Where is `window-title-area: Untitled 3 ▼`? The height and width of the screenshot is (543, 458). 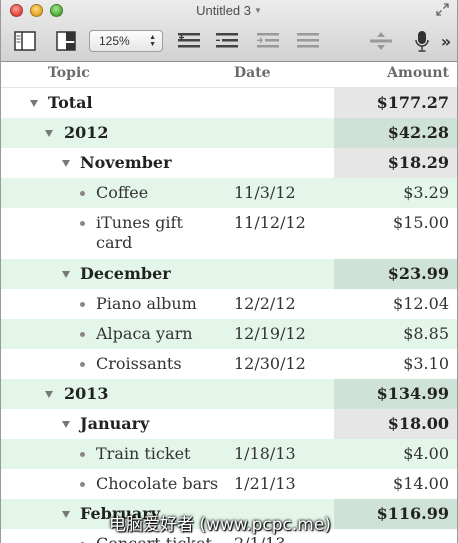
window-title-area: Untitled 3 ▼ is located at coordinates (229, 10).